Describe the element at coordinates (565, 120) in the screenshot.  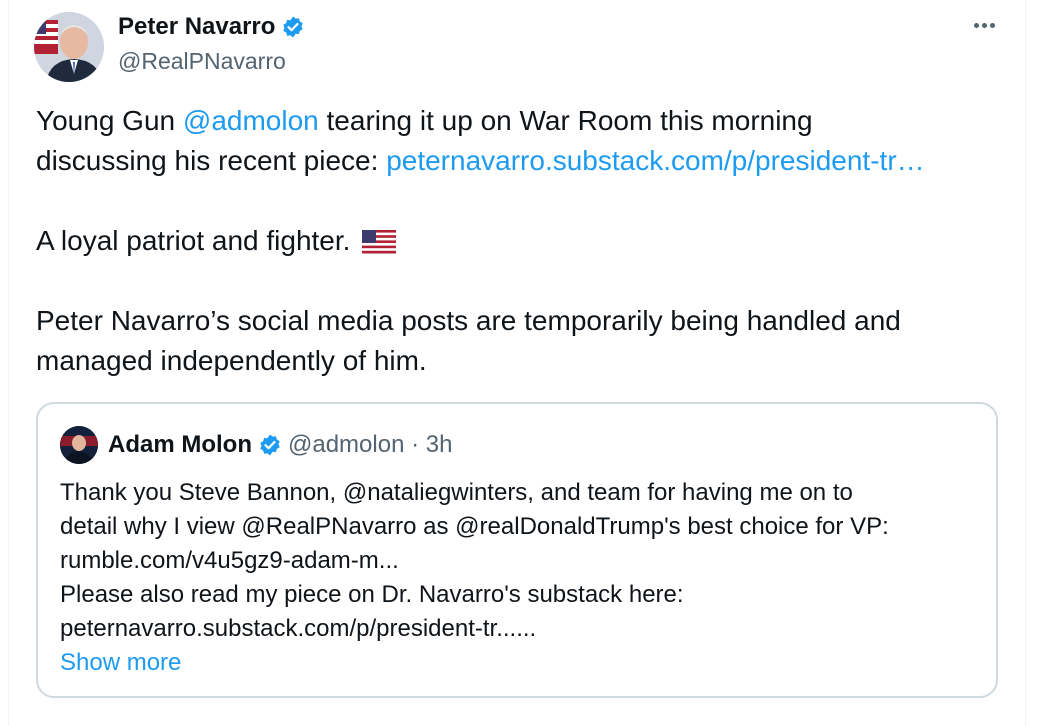
I see `body-text-segment: tearing it up on War Room this morning` at that location.